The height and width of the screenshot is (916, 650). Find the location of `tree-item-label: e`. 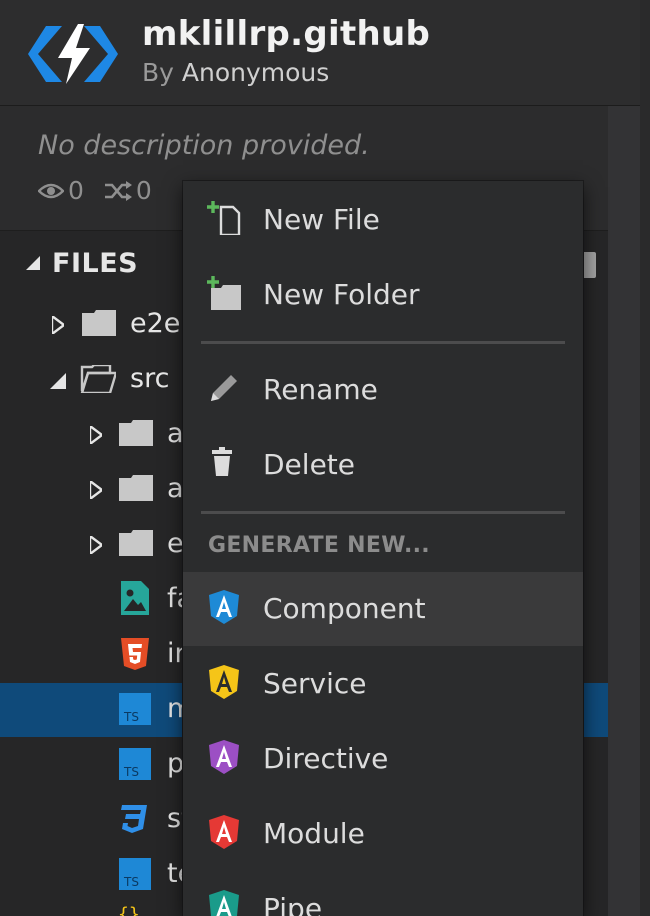

tree-item-label: e is located at coordinates (175, 543).